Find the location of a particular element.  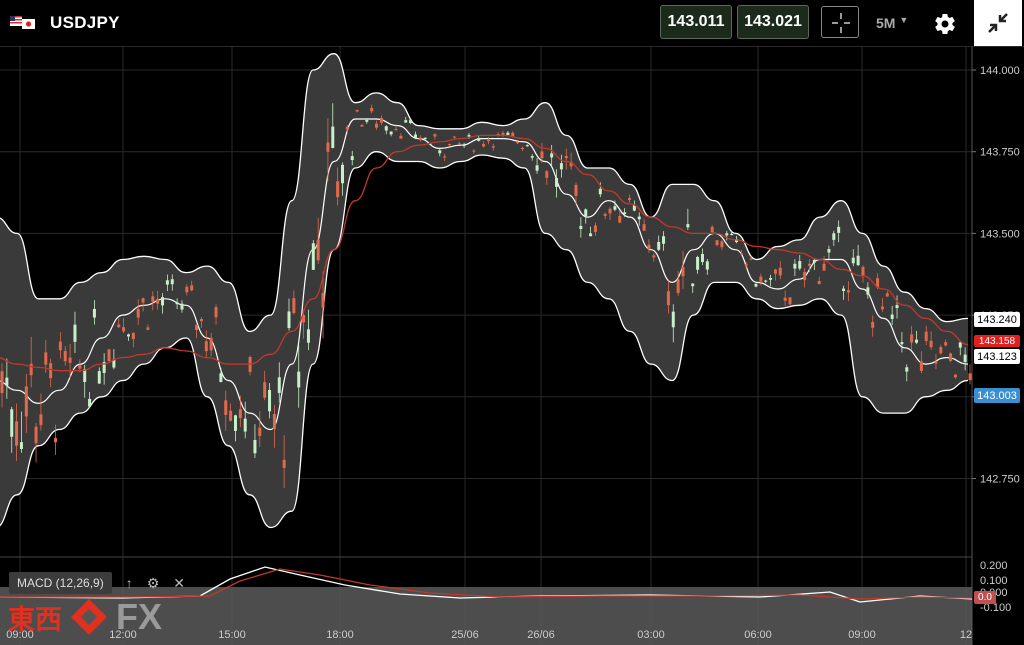

time-axis-label: 26/06 is located at coordinates (541, 635).